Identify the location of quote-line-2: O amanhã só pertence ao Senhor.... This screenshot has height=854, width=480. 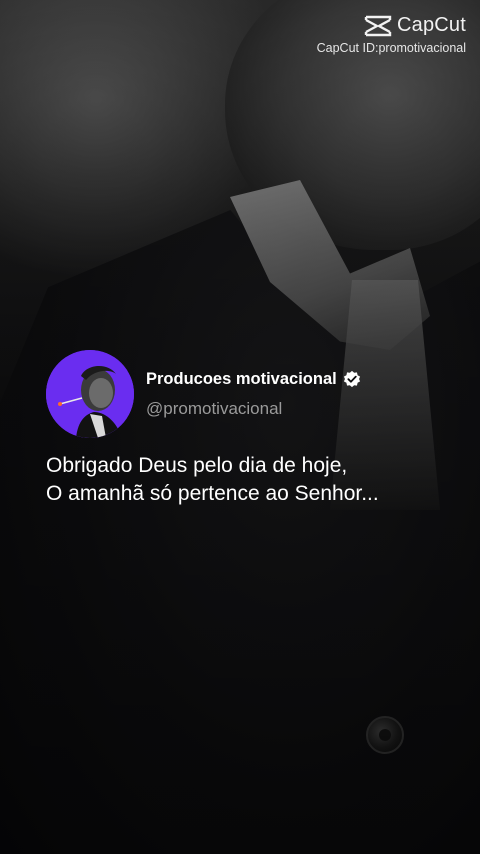
(212, 493).